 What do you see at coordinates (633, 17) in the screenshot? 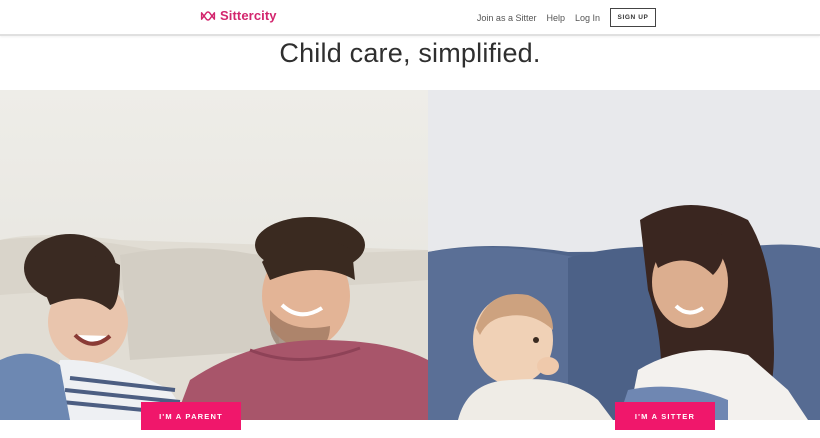
I see `signup-button: SIGN UP` at bounding box center [633, 17].